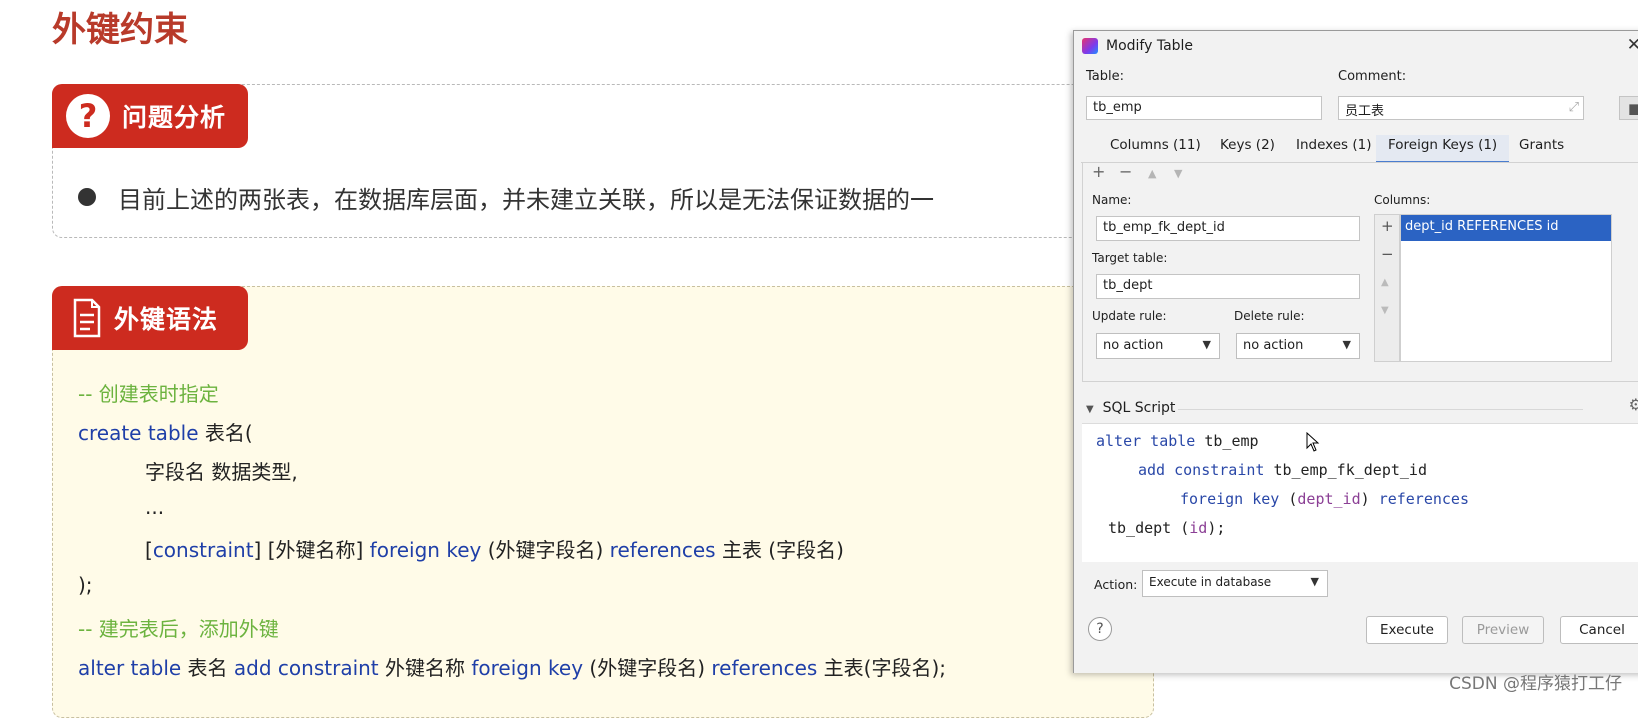 Image resolution: width=1638 pixels, height=718 pixels. Describe the element at coordinates (1116, 584) in the screenshot. I see `action-label: Action:` at that location.